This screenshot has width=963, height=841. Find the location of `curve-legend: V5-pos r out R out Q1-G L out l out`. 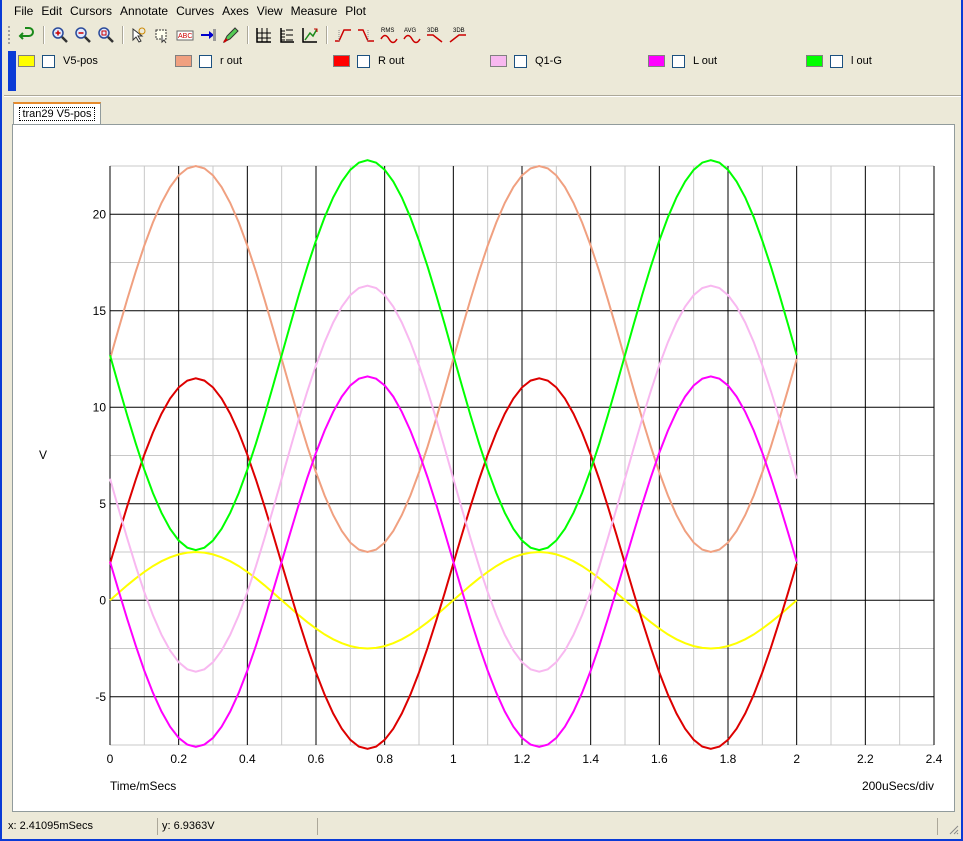

curve-legend: V5-pos r out R out Q1-G L out l out is located at coordinates (482, 71).